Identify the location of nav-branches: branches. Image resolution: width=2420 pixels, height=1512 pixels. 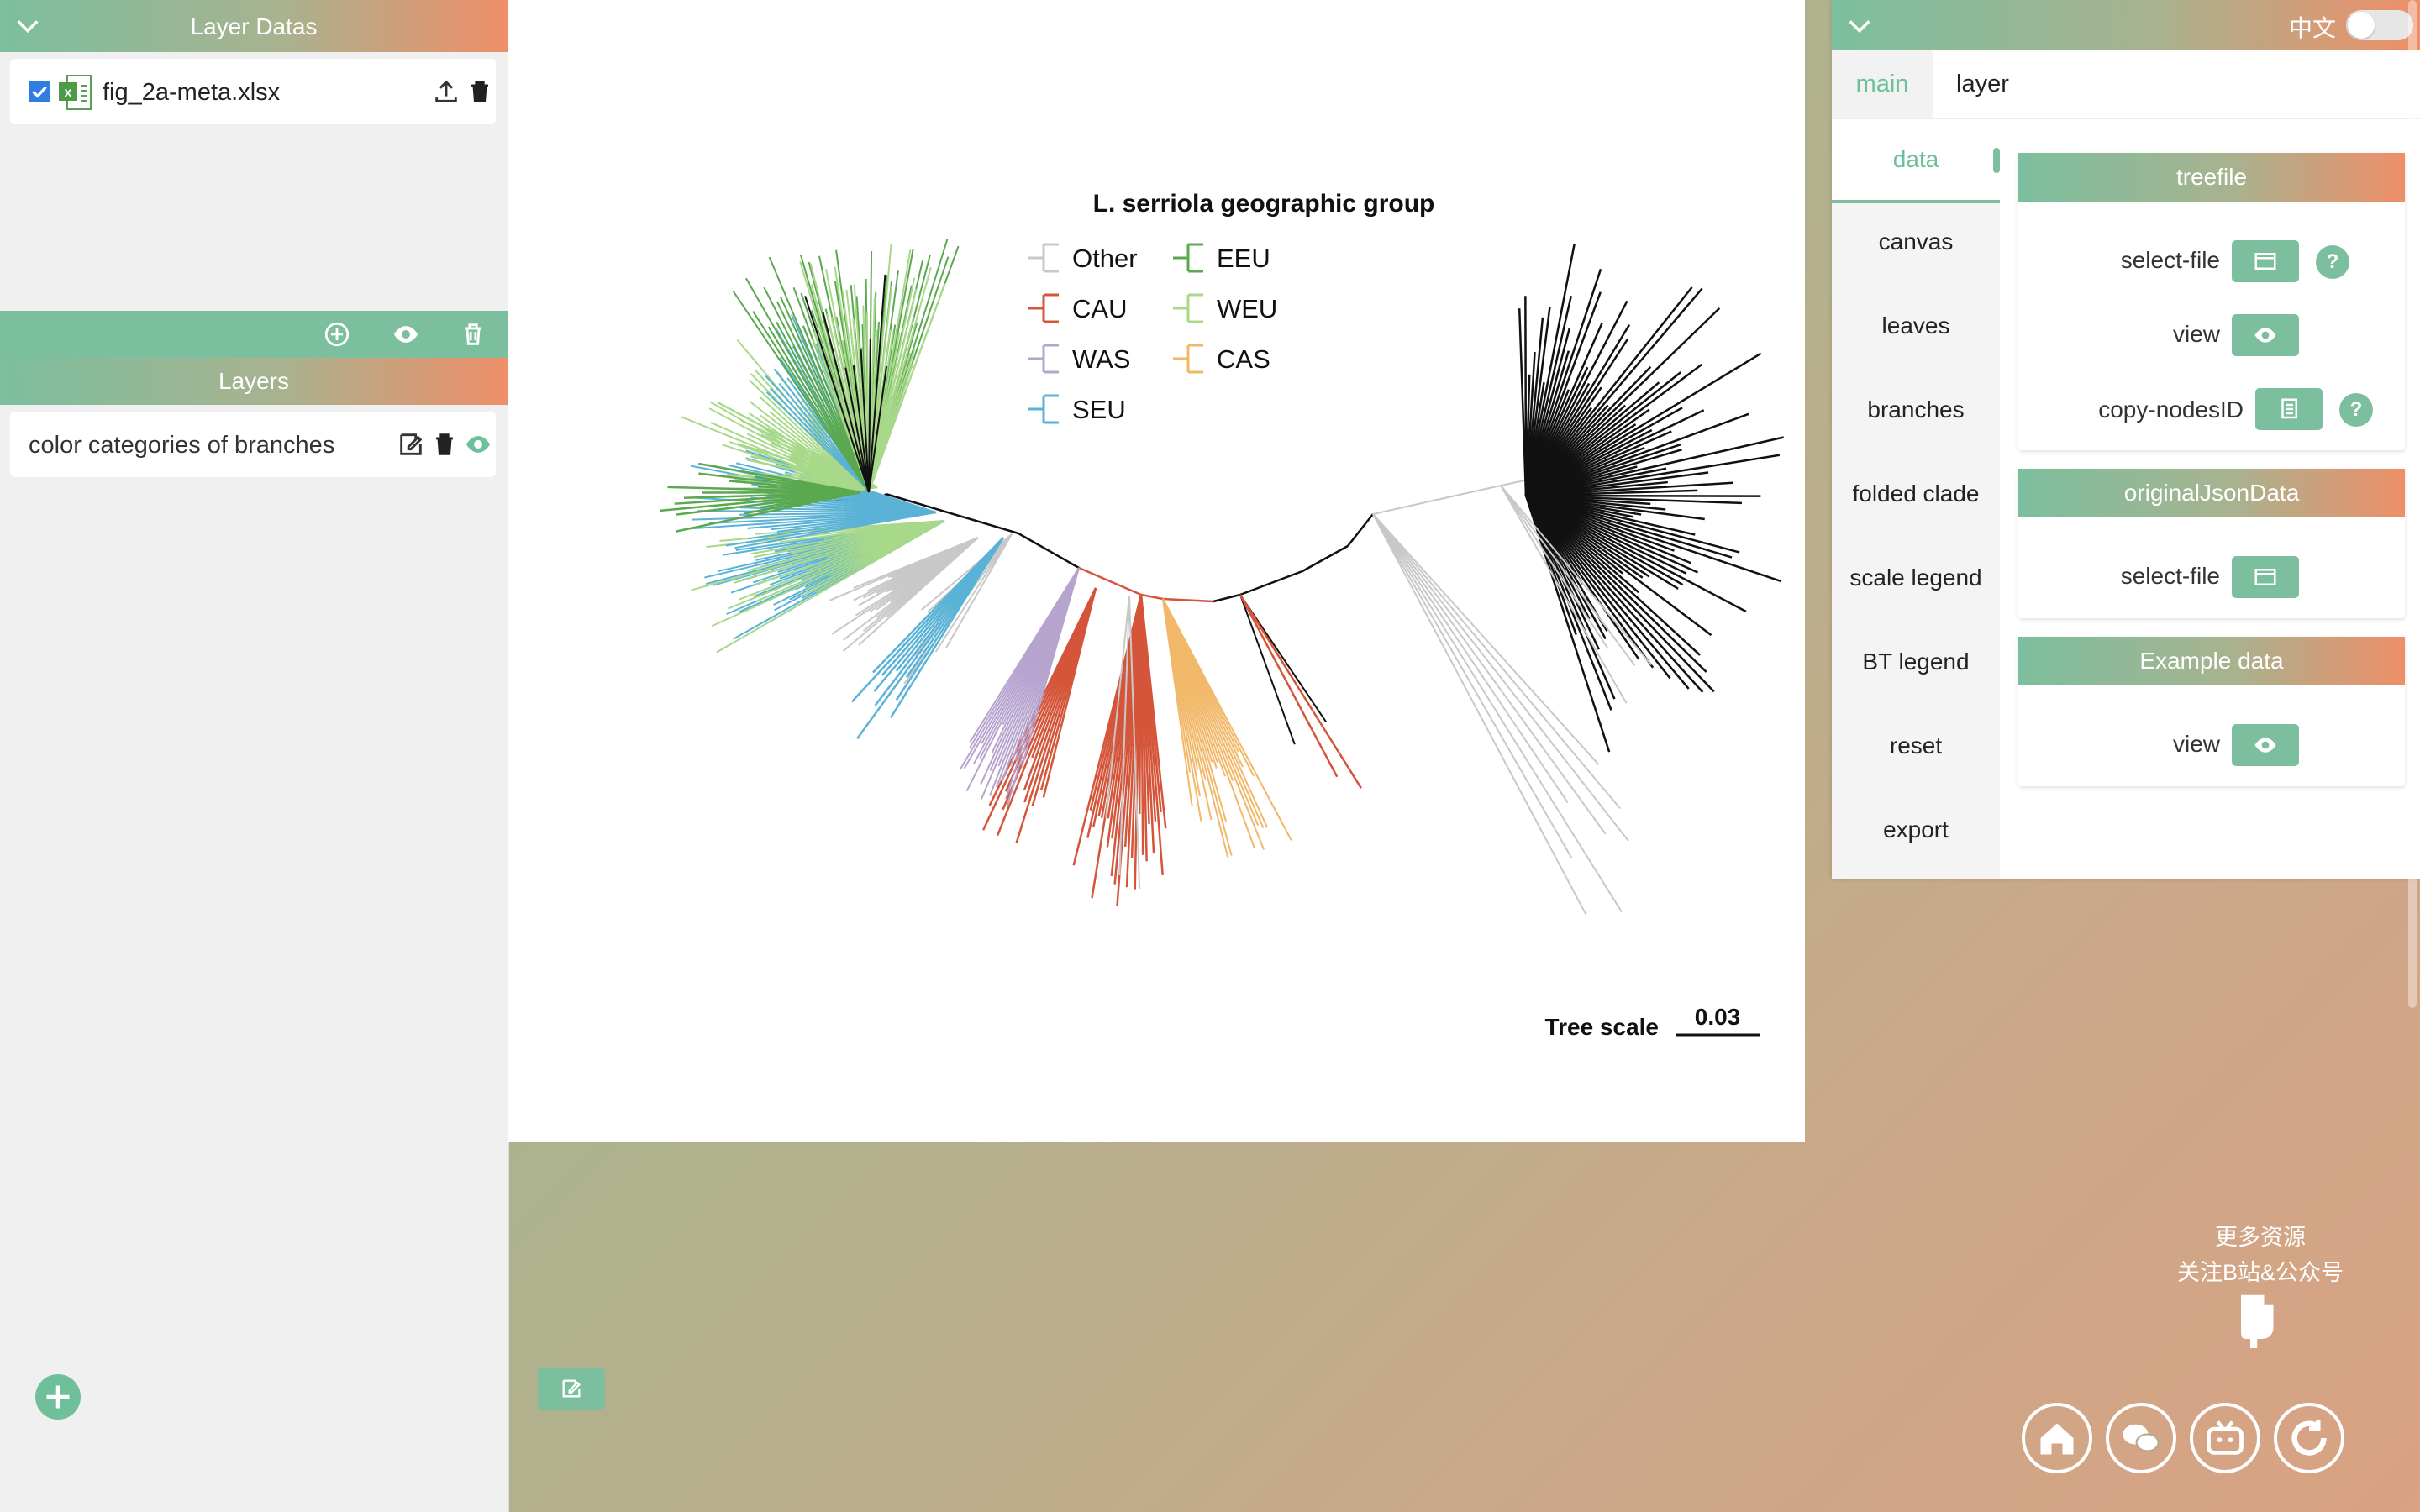
(1916, 409).